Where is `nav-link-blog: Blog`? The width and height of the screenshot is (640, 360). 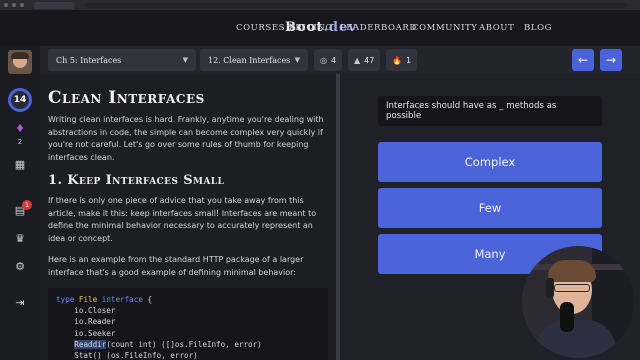 nav-link-blog: Blog is located at coordinates (538, 28).